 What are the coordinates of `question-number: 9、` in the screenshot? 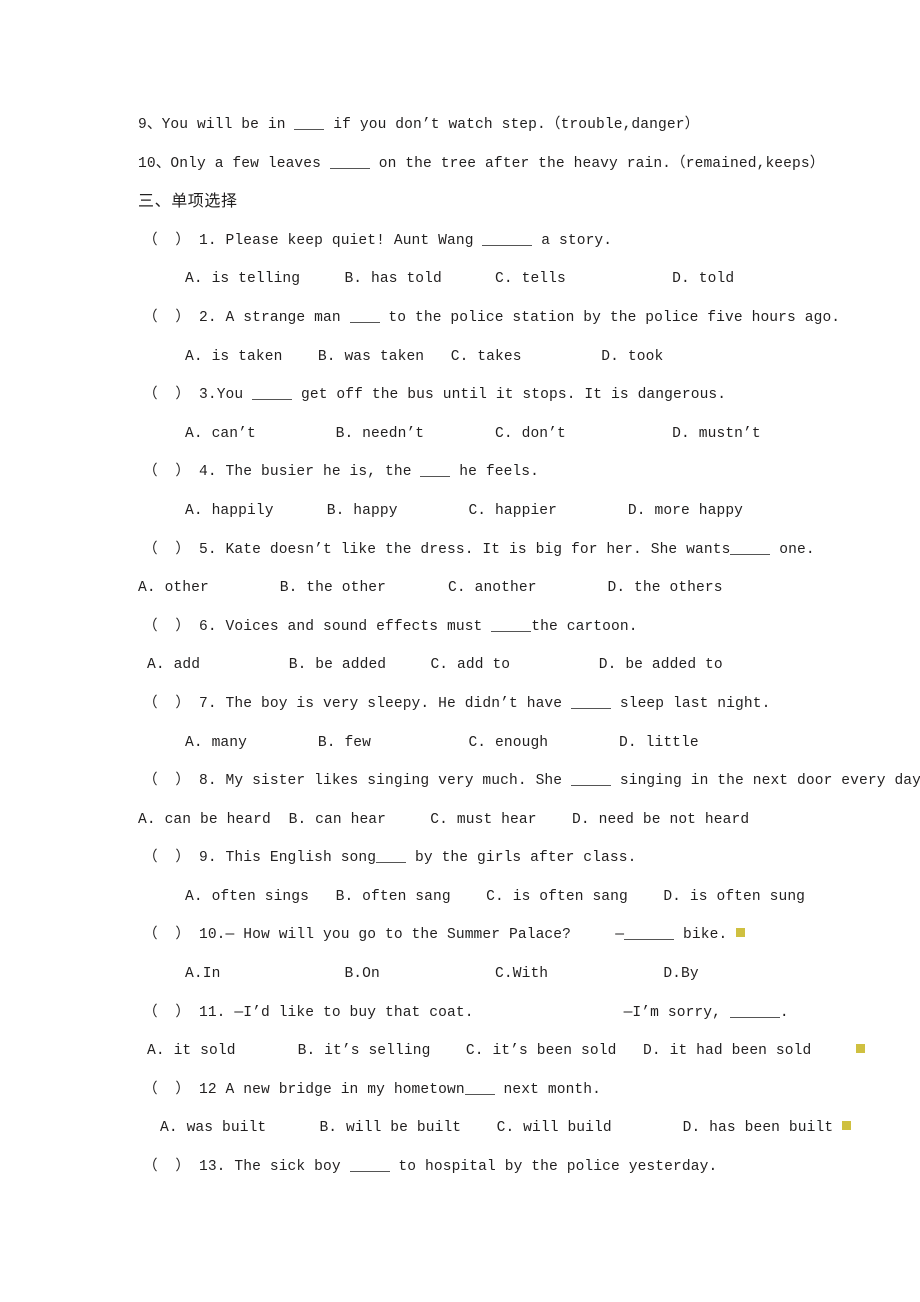 It's located at (150, 125).